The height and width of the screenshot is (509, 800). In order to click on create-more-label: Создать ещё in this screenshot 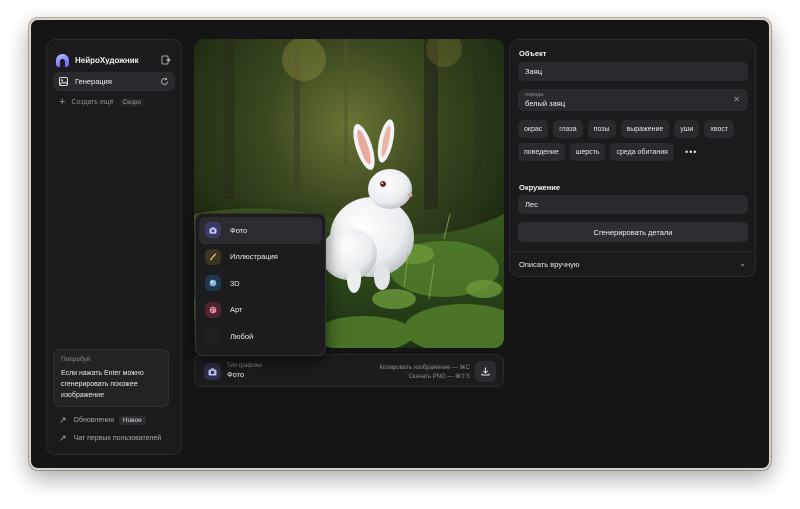, I will do `click(92, 102)`.